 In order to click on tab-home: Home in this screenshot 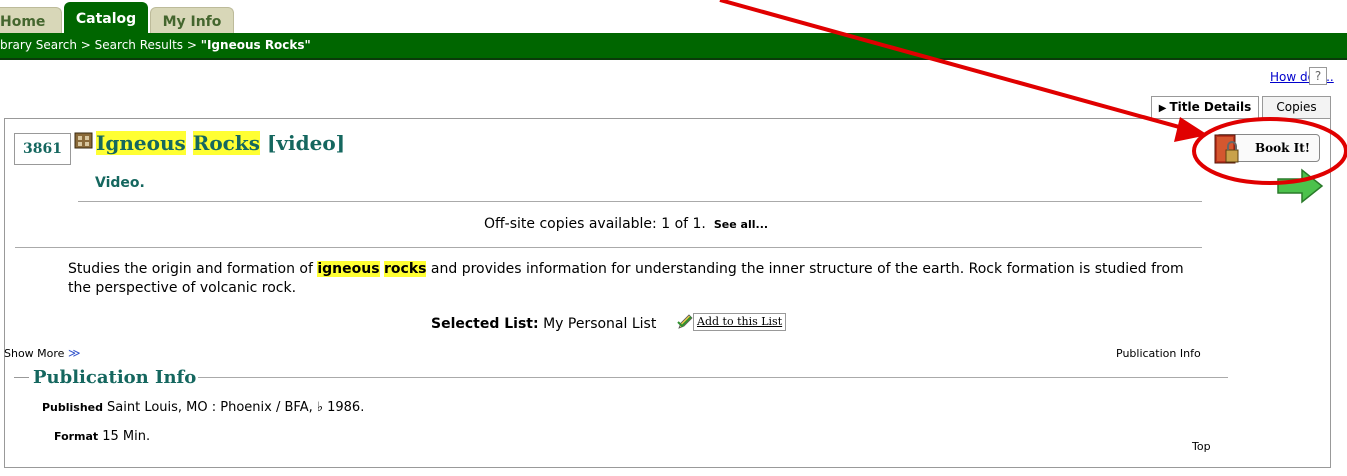, I will do `click(31, 21)`.